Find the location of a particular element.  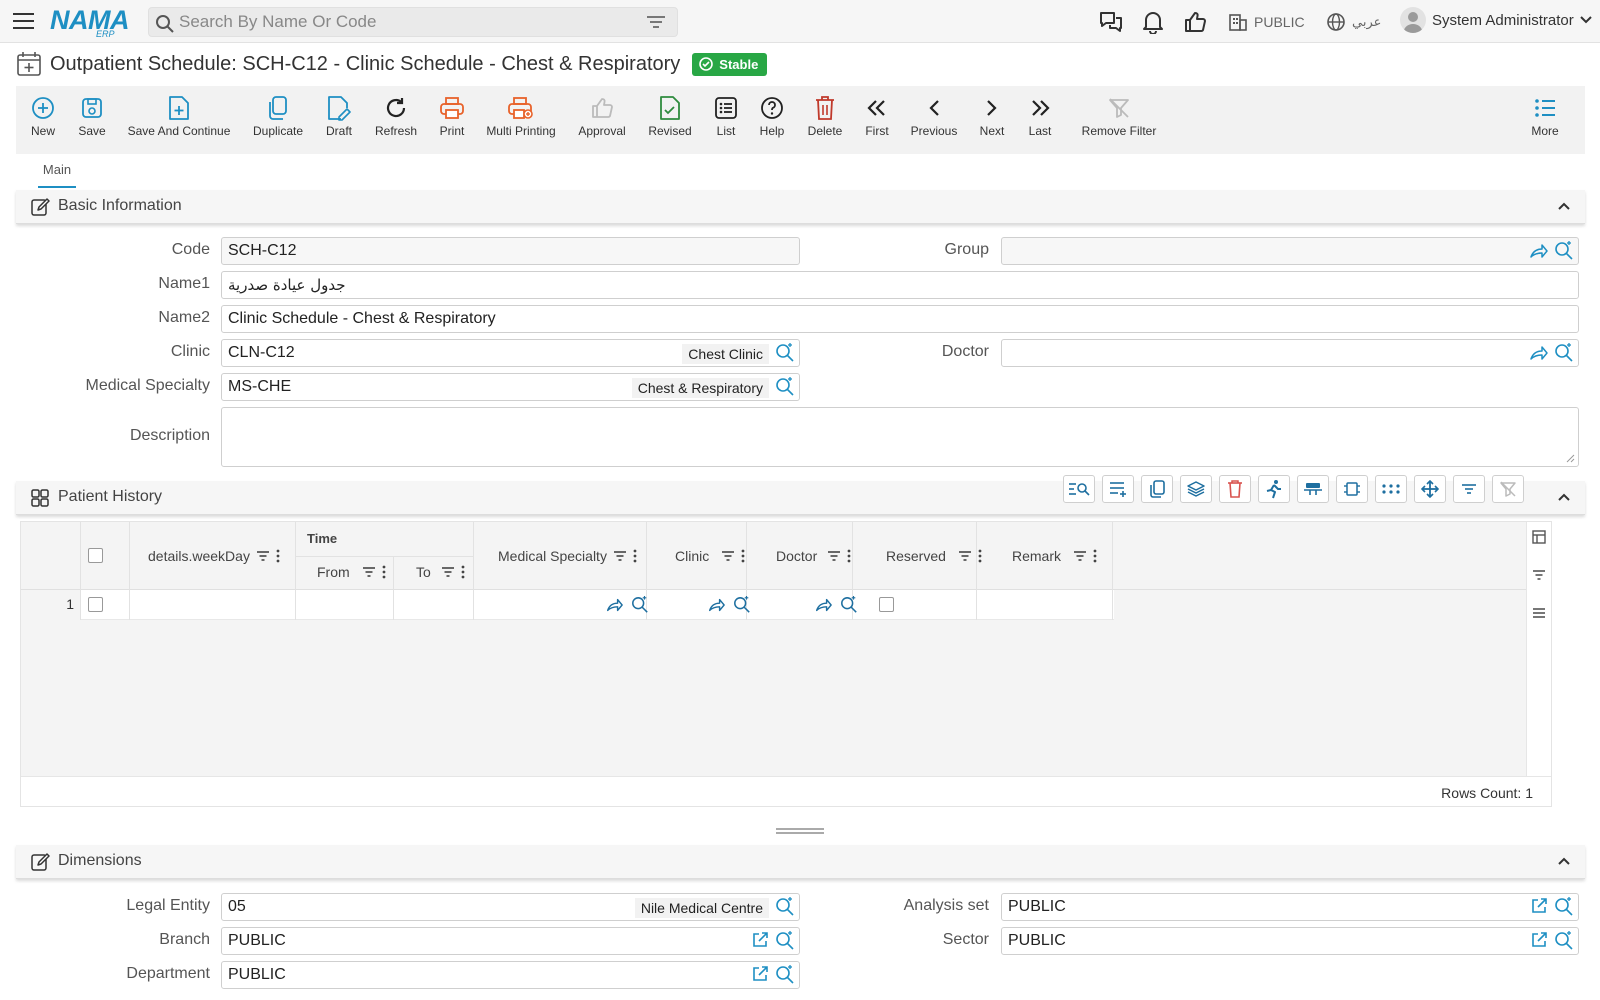

table-row: 1 is located at coordinates (567, 605).